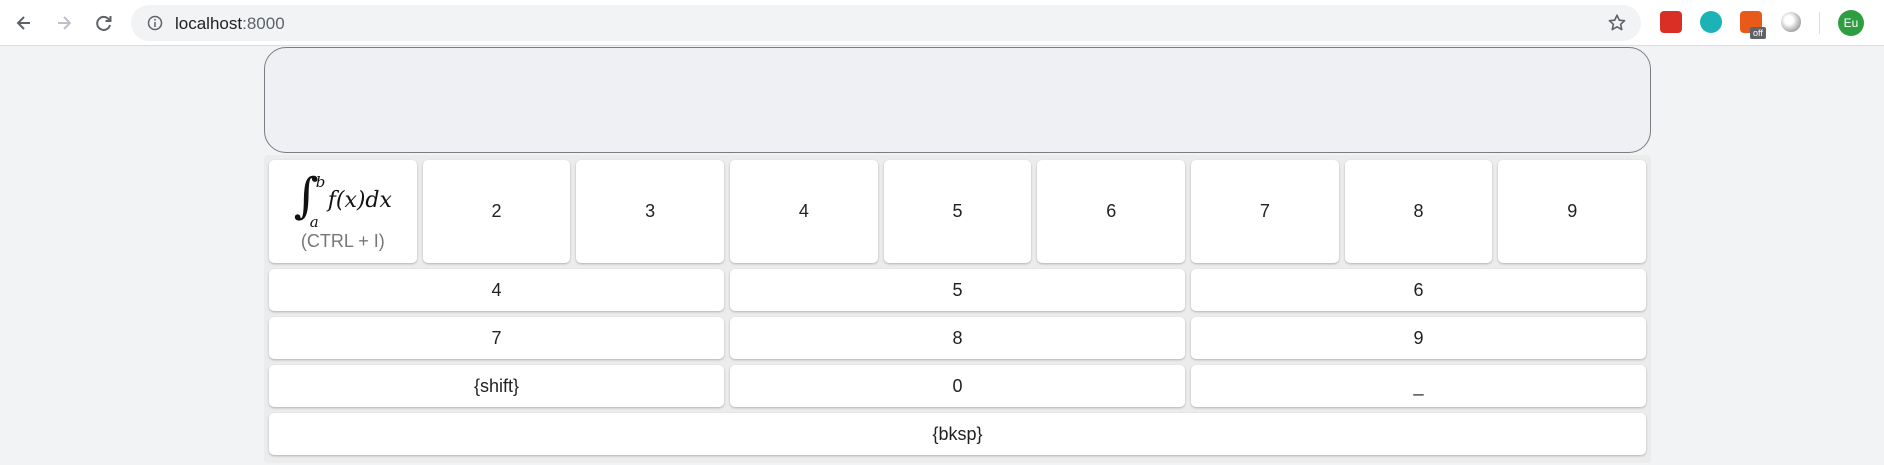 The width and height of the screenshot is (1884, 465). Describe the element at coordinates (650, 211) in the screenshot. I see `key-3: 3` at that location.